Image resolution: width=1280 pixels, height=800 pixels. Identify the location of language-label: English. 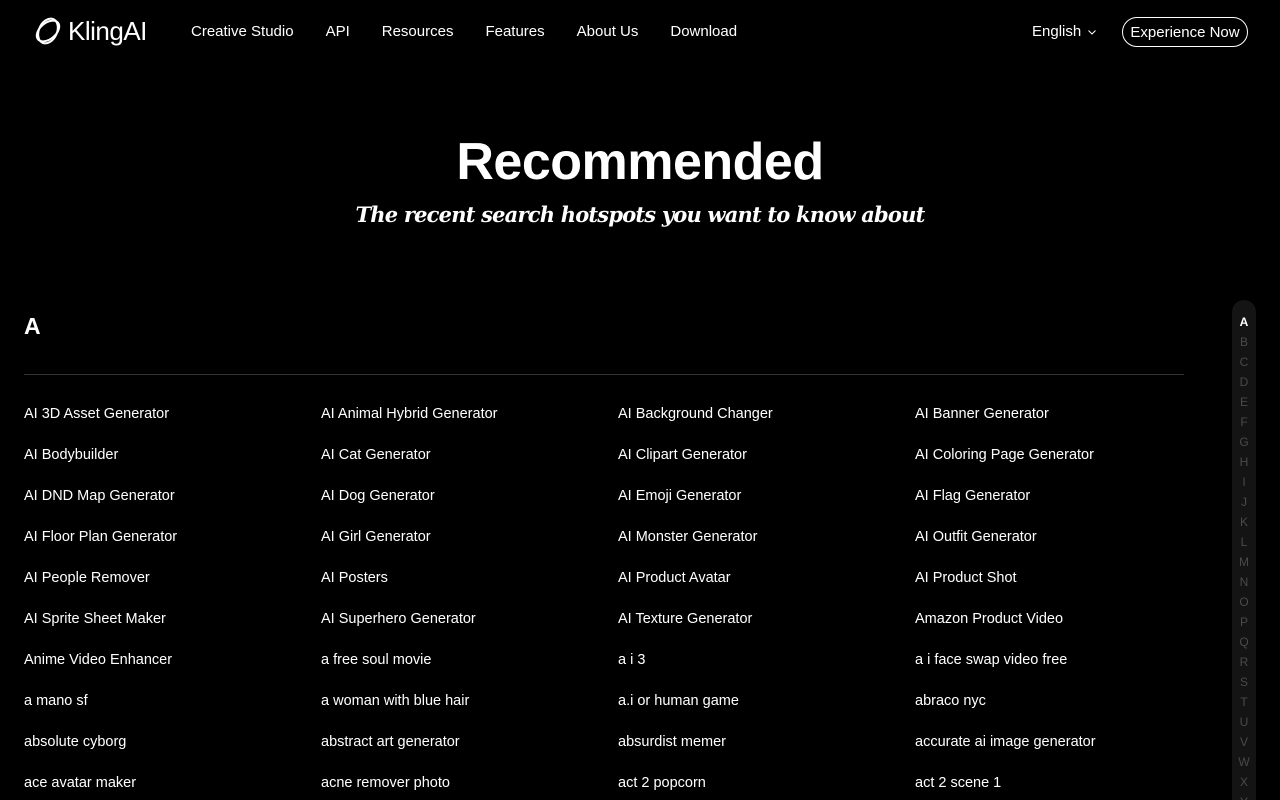
(1057, 31).